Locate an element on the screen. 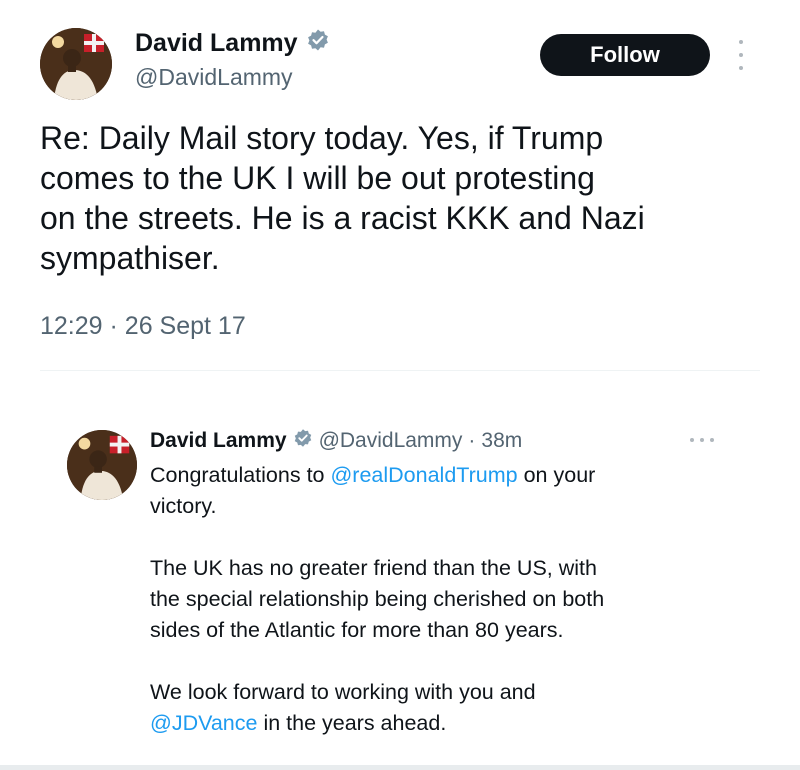 This screenshot has height=770, width=800. bottom-border is located at coordinates (400, 767).